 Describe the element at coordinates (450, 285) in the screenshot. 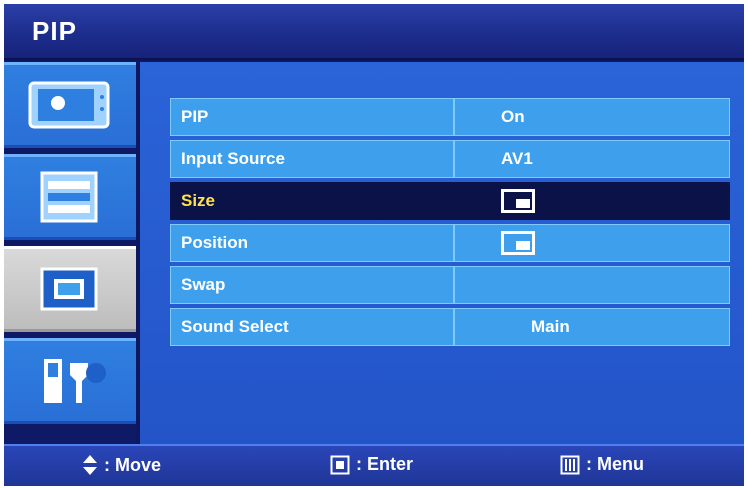

I see `menu-row-swap: Swap` at that location.